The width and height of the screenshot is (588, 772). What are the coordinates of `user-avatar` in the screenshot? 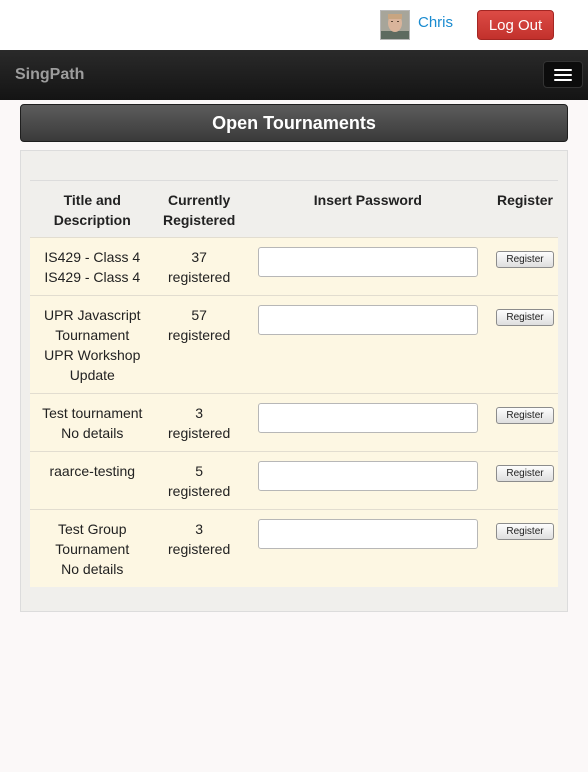 It's located at (395, 25).